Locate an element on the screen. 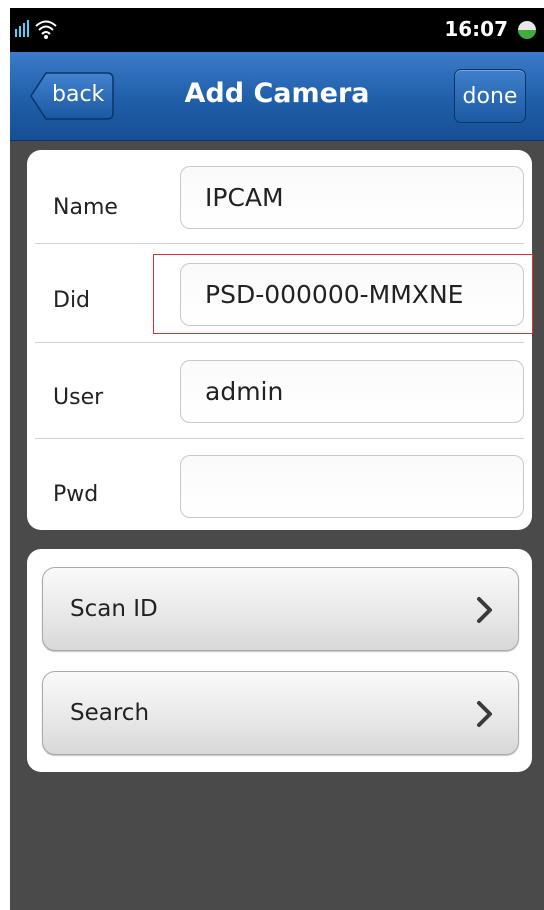 The height and width of the screenshot is (910, 544). status-bar: 16:07 is located at coordinates (277, 30).